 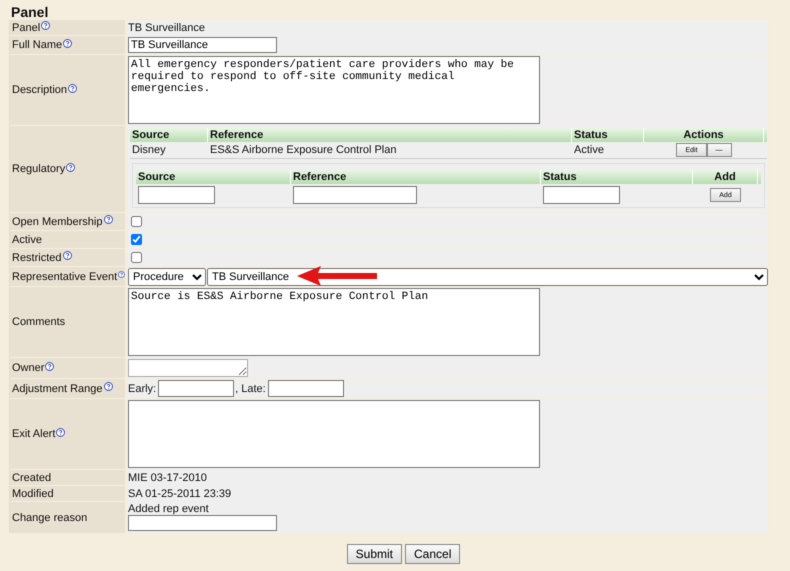 I want to click on early-field, so click(x=196, y=388).